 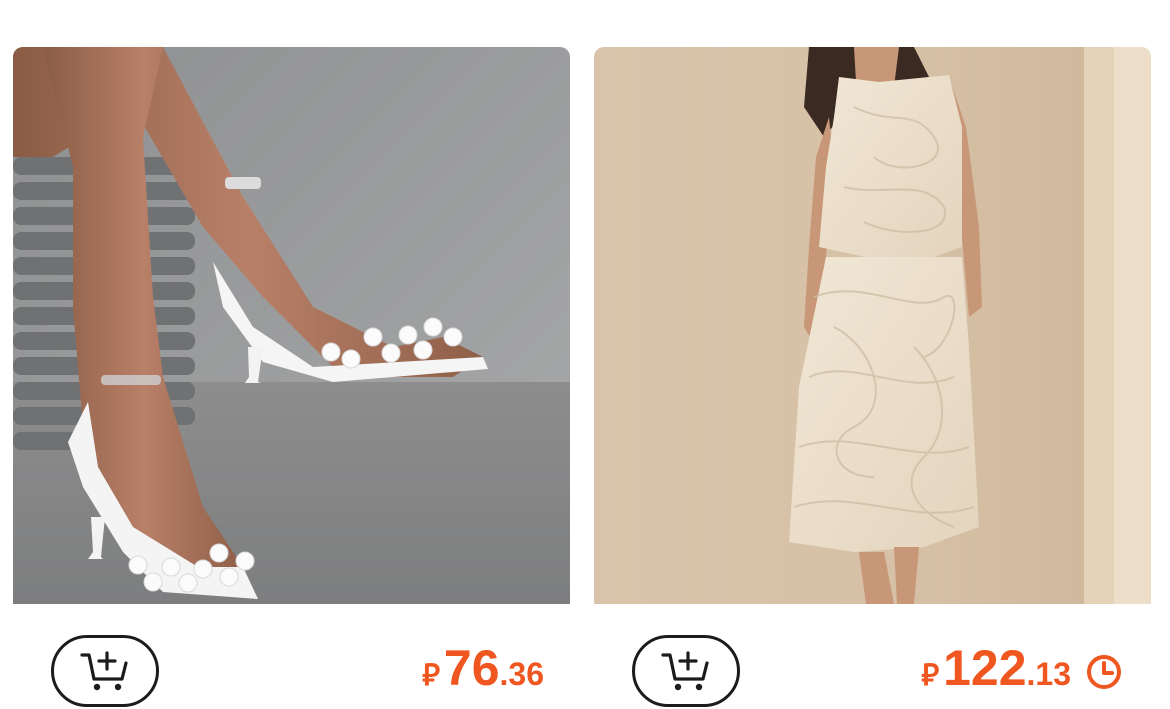 What do you see at coordinates (1104, 672) in the screenshot?
I see `clock-icon` at bounding box center [1104, 672].